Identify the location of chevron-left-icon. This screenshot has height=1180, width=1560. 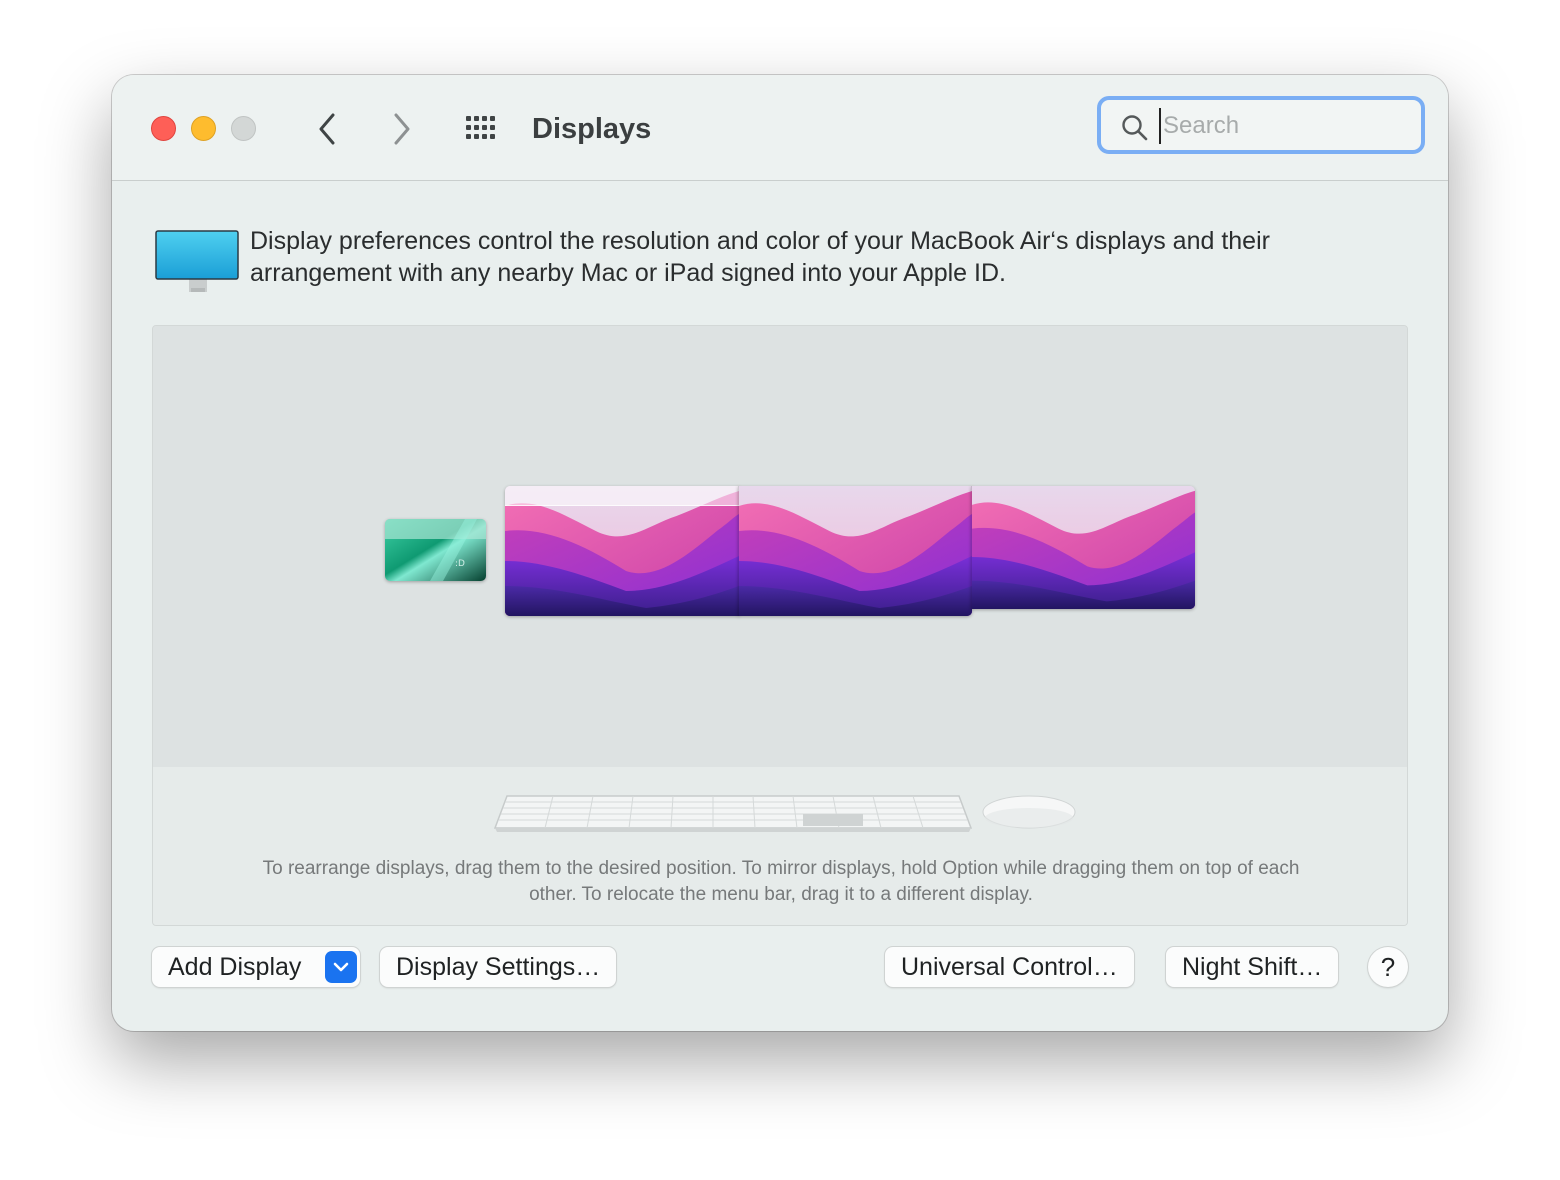
(327, 129).